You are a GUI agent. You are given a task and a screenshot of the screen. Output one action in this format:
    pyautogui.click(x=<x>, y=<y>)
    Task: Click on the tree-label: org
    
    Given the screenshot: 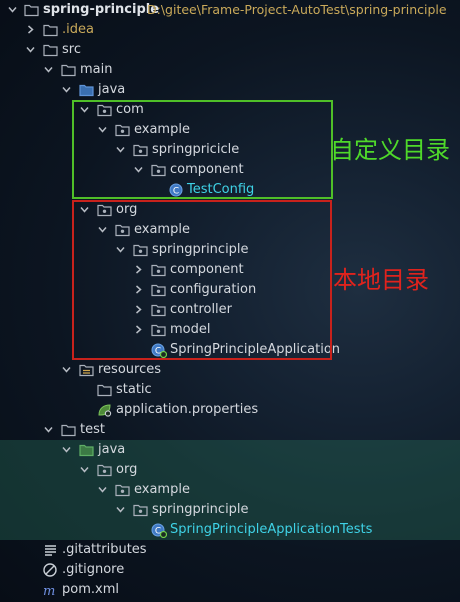 What is the action you would take?
    pyautogui.click(x=127, y=469)
    